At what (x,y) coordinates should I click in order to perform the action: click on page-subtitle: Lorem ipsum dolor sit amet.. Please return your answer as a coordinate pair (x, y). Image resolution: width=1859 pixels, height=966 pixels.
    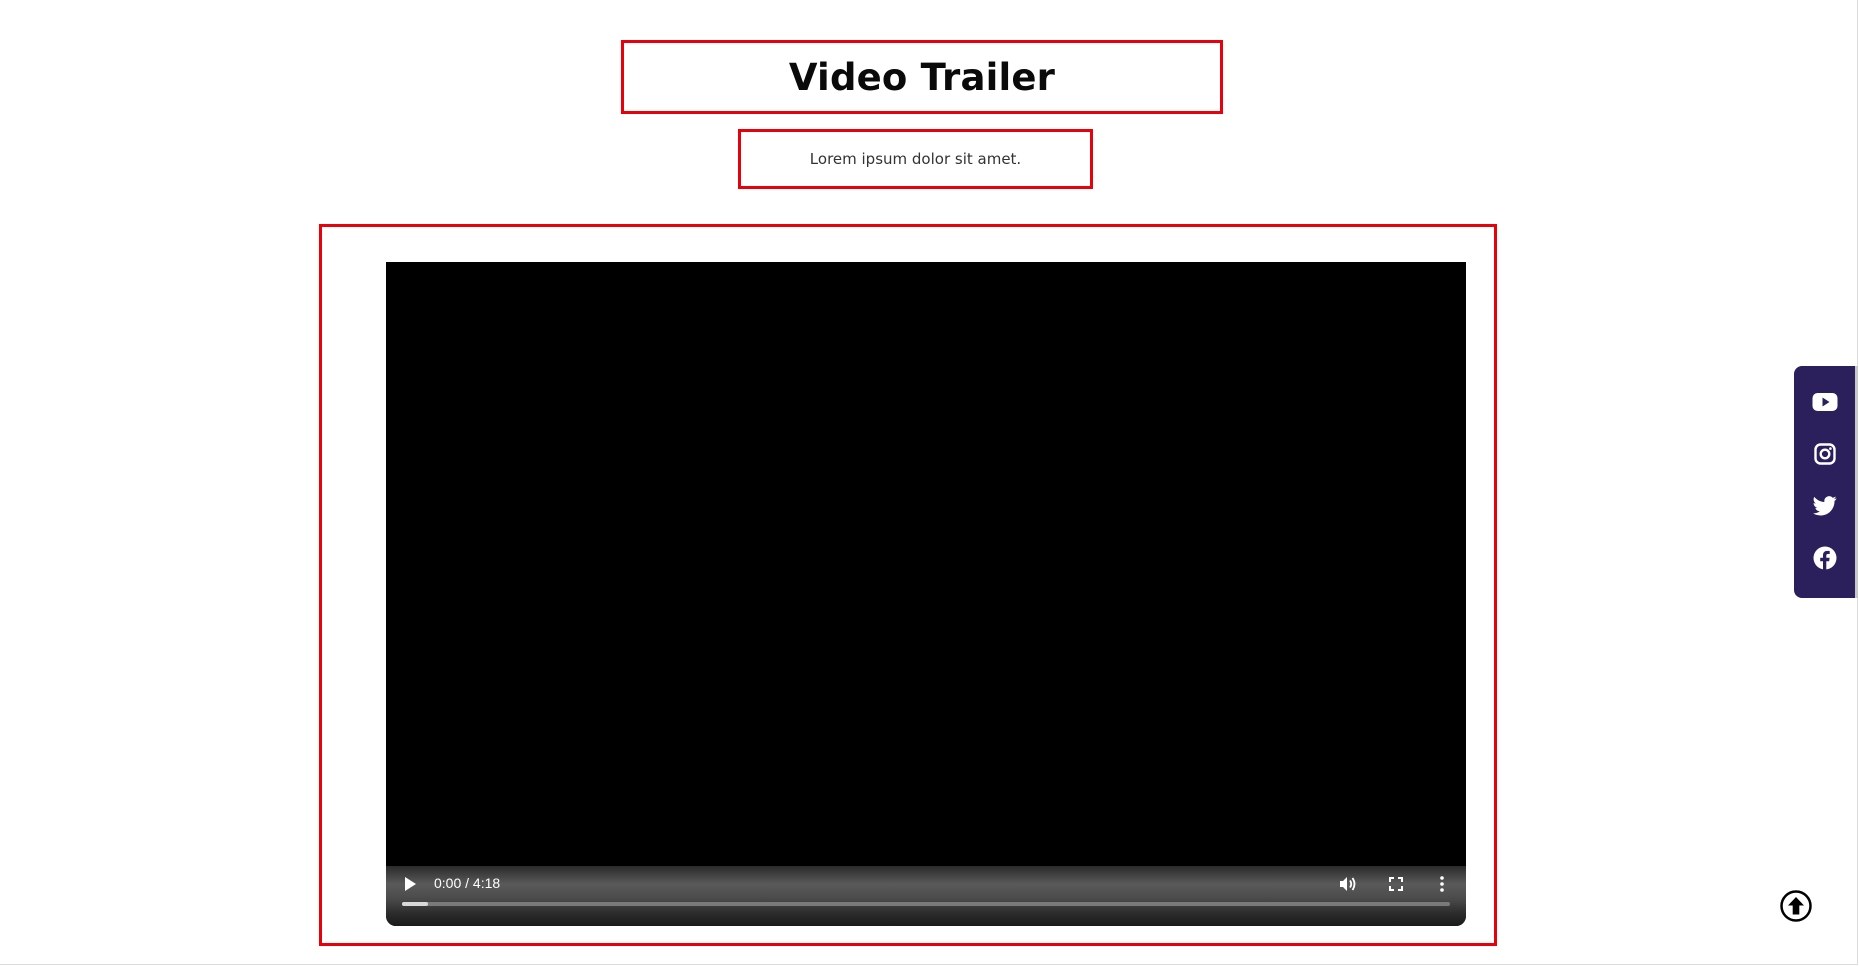
    Looking at the image, I should click on (915, 159).